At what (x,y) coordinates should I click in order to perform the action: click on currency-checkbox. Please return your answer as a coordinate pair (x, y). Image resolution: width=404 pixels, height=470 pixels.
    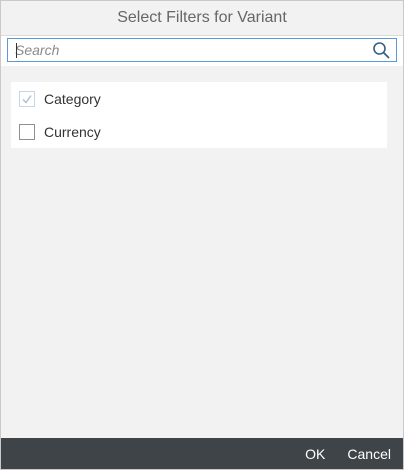
    Looking at the image, I should click on (27, 131).